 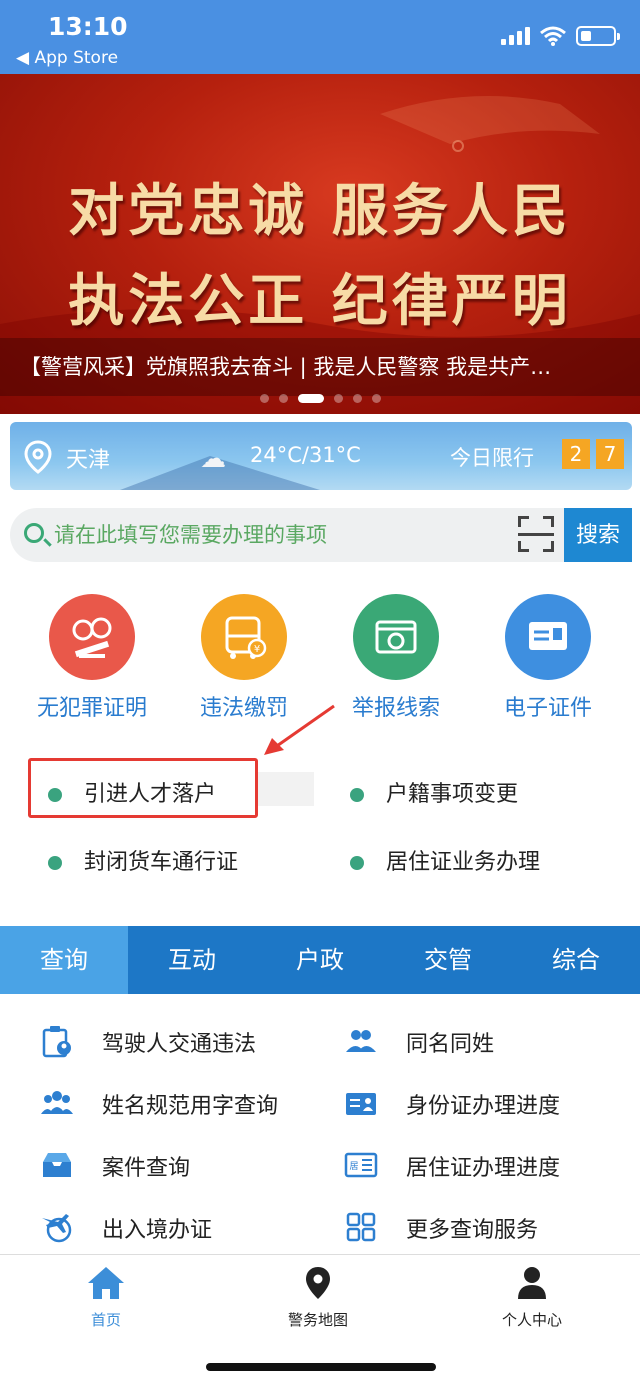 I want to click on query-item-label: 出入境办证, so click(x=157, y=1230).